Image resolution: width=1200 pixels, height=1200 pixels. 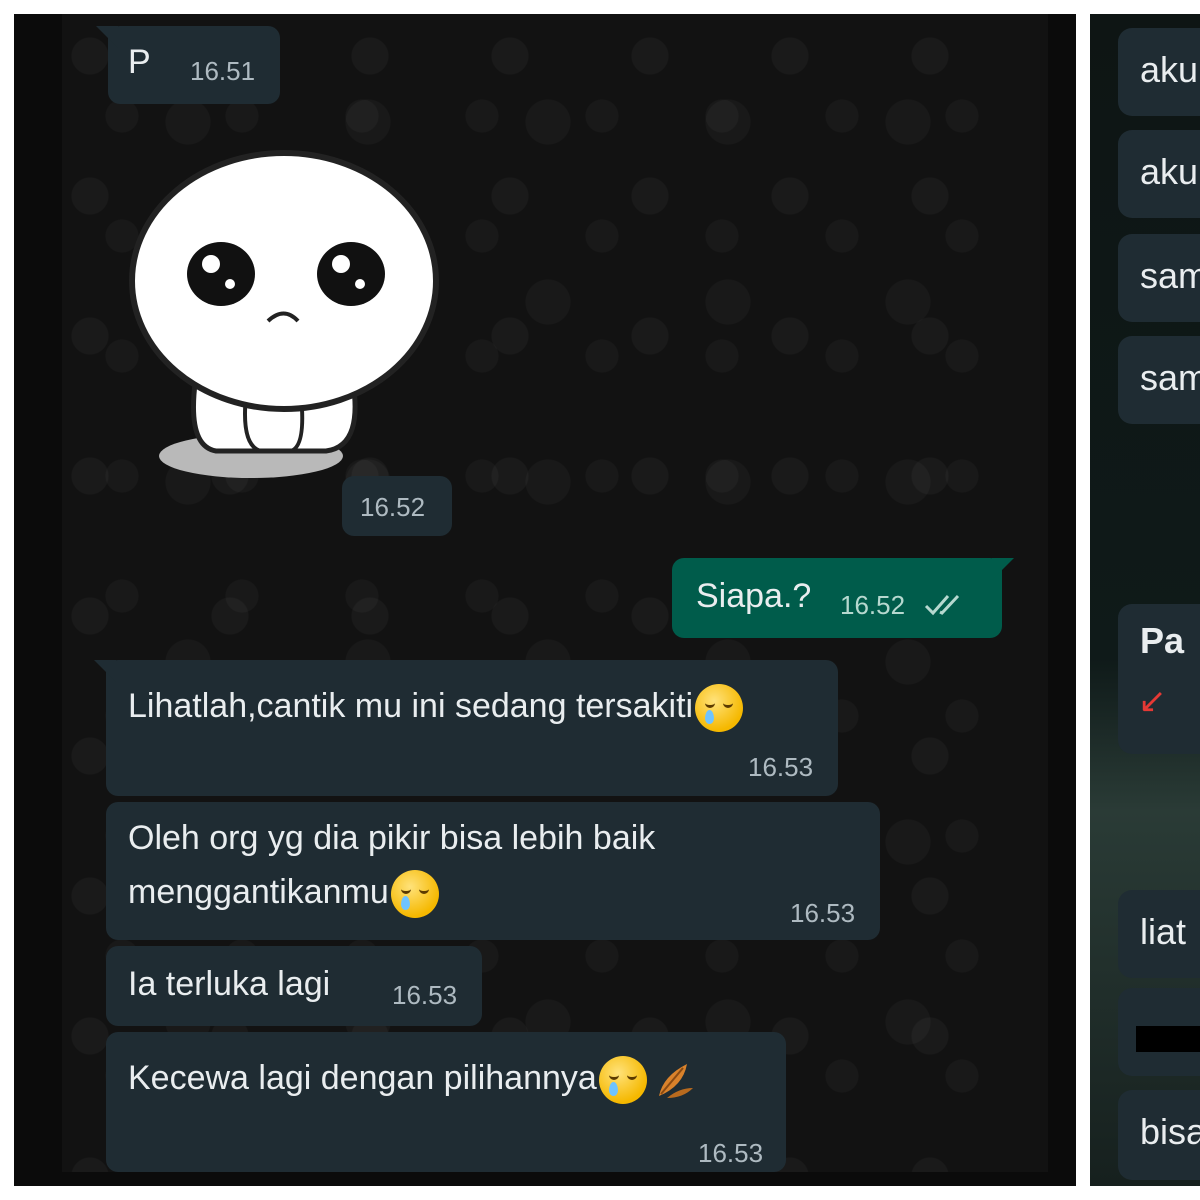 What do you see at coordinates (223, 71) in the screenshot?
I see `message-time: 16.51` at bounding box center [223, 71].